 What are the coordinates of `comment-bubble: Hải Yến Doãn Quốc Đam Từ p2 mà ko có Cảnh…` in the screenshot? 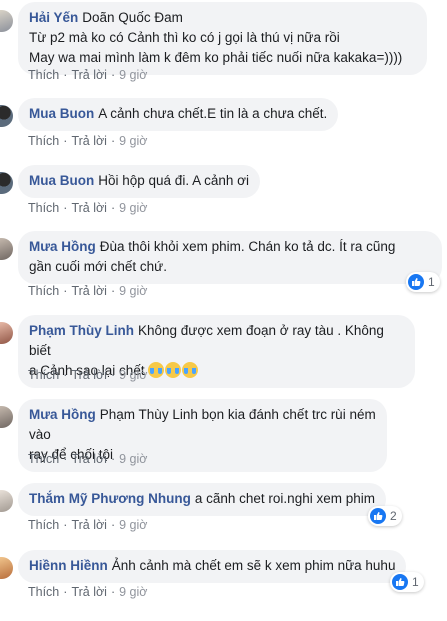 It's located at (222, 38).